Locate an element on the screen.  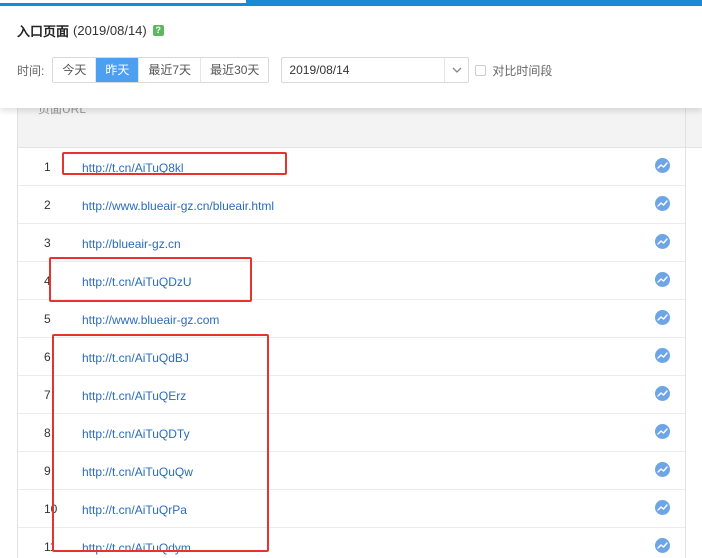
row-index: 9 is located at coordinates (47, 471).